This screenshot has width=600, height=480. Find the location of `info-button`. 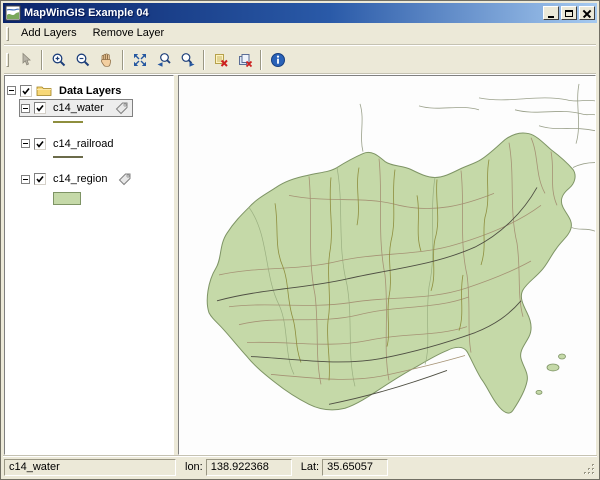

info-button is located at coordinates (277, 60).